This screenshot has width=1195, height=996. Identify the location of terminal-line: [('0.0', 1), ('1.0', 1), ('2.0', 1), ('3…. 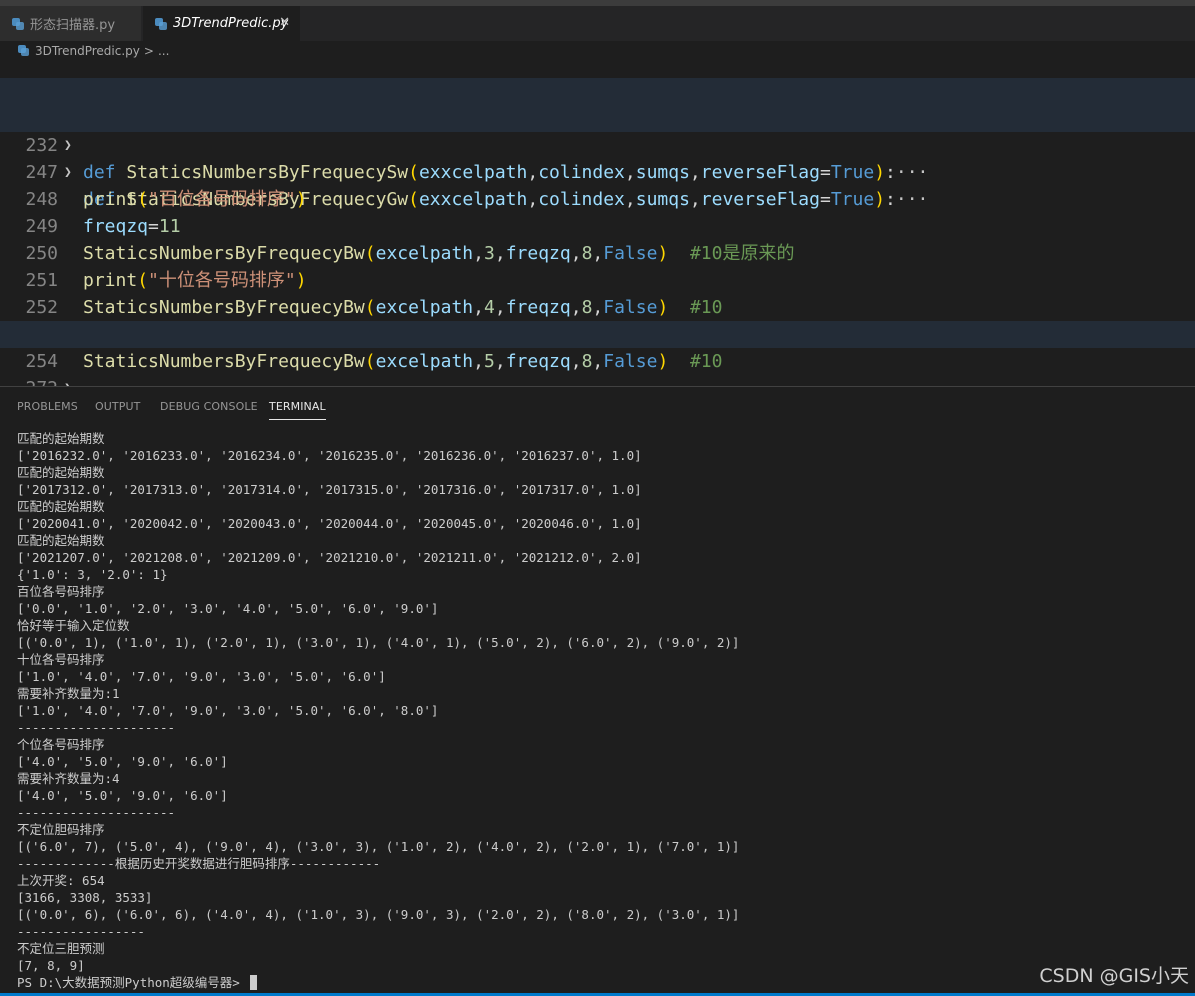
(378, 642).